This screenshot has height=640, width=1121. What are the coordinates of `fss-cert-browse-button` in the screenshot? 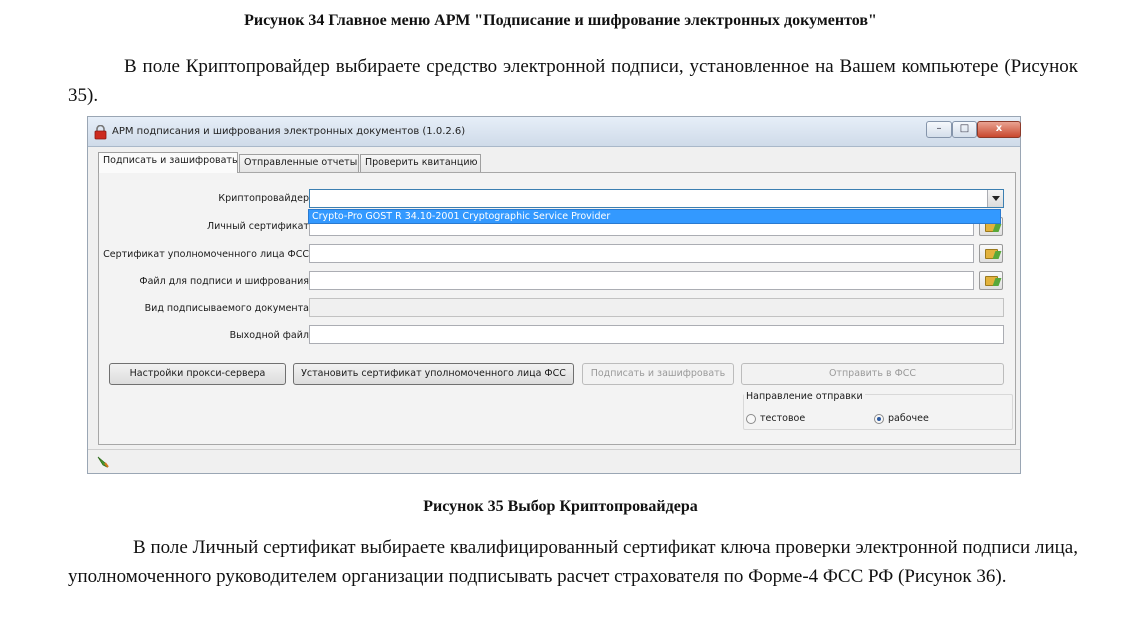 It's located at (991, 253).